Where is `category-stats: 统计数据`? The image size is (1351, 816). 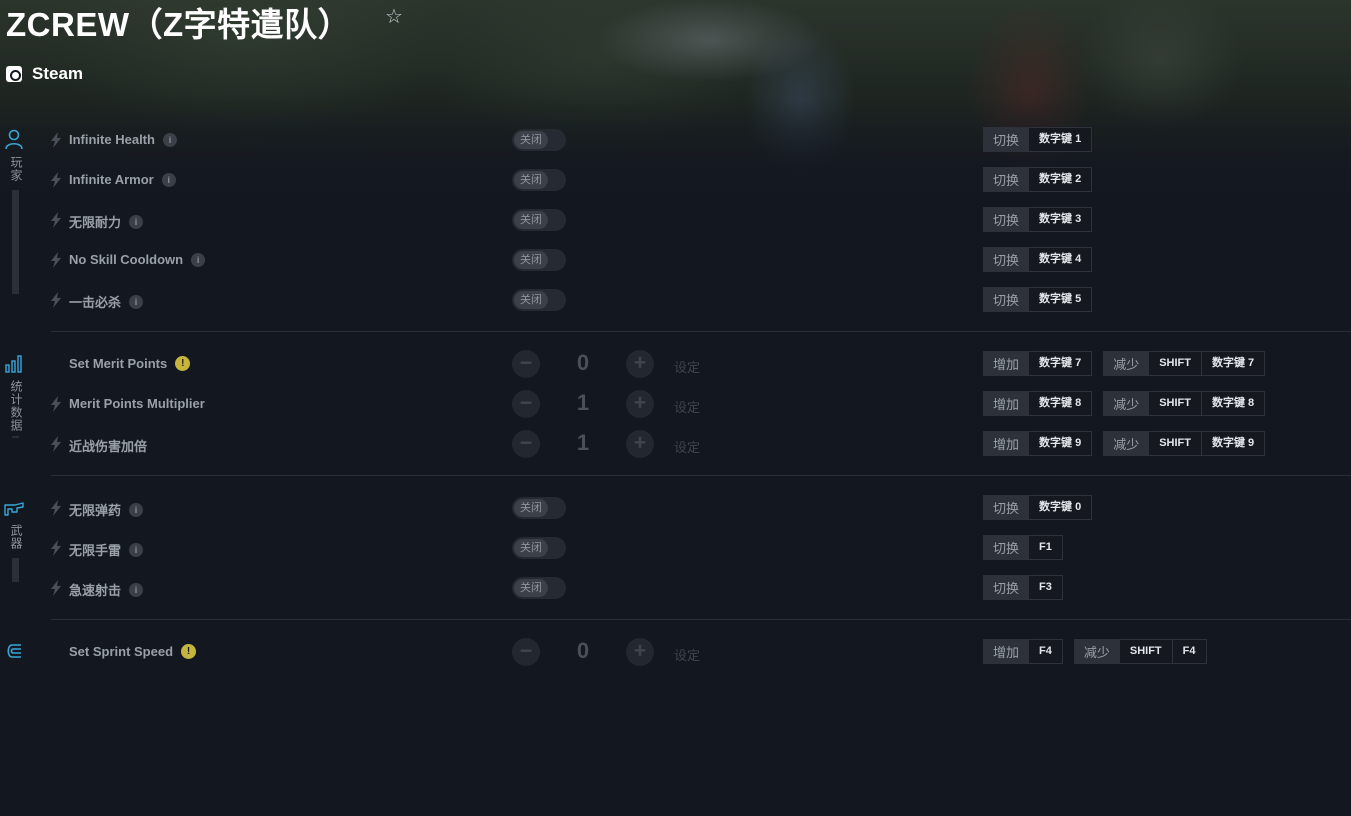 category-stats: 统计数据 is located at coordinates (15, 395).